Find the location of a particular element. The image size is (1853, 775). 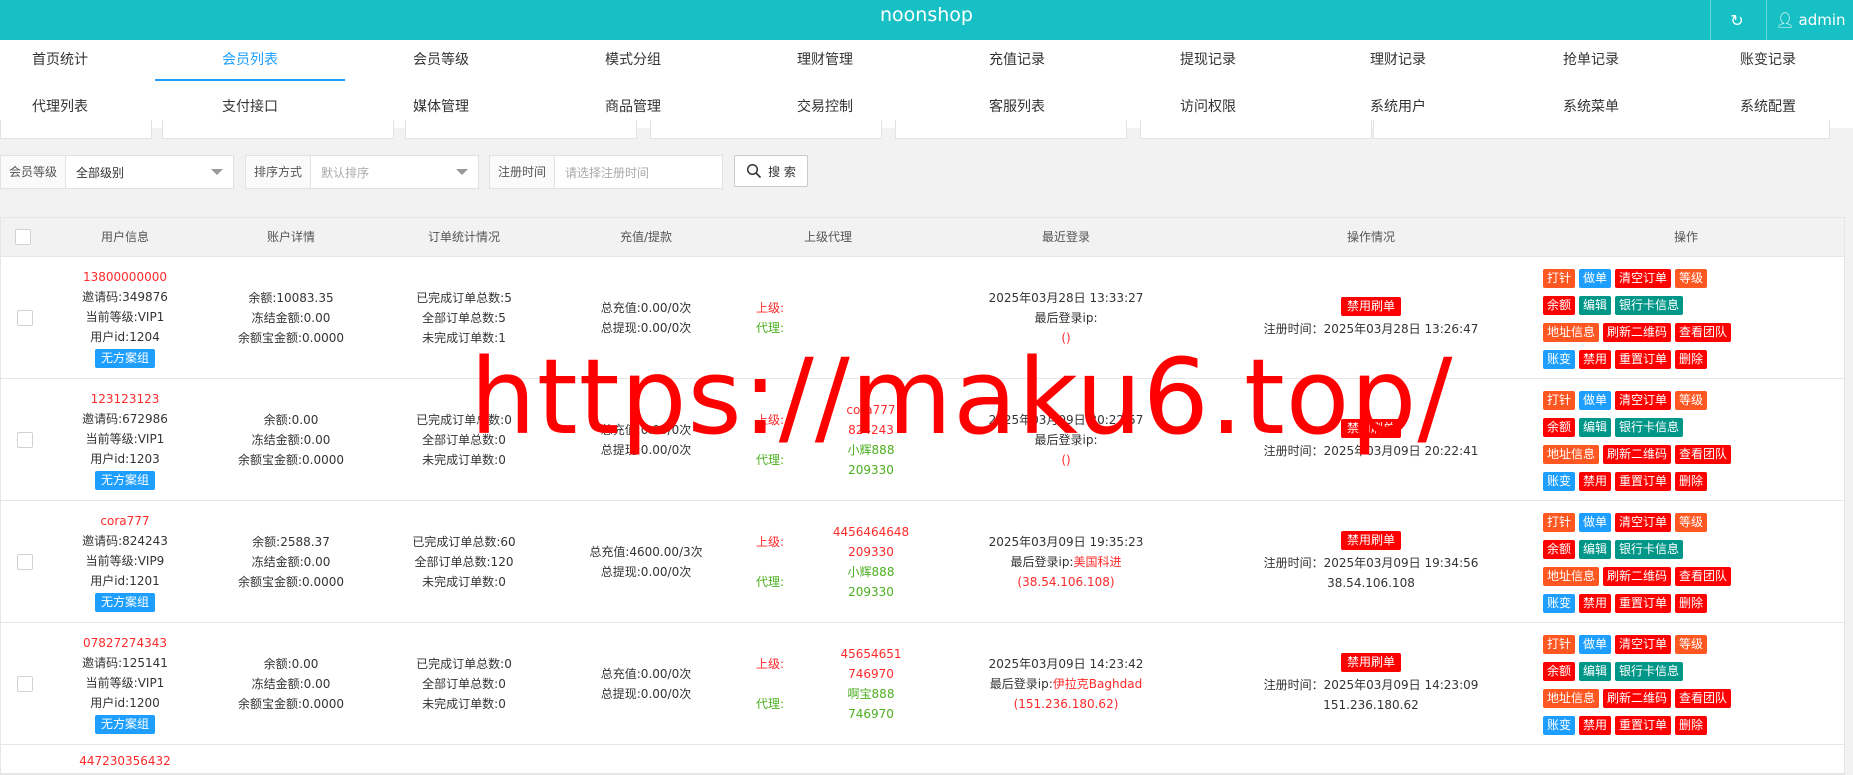

nav-item: 充值记录 is located at coordinates (1017, 64).